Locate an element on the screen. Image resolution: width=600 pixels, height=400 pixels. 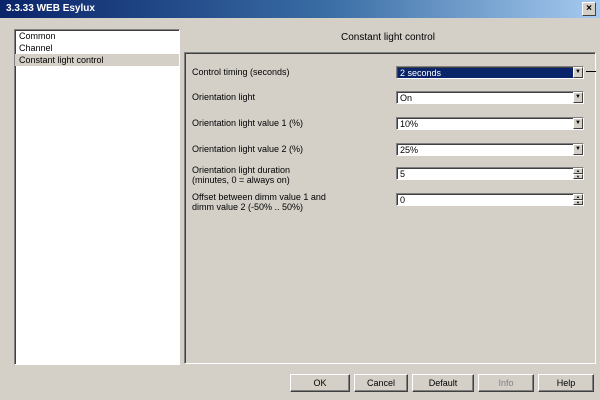
info-button: Info is located at coordinates (506, 383).